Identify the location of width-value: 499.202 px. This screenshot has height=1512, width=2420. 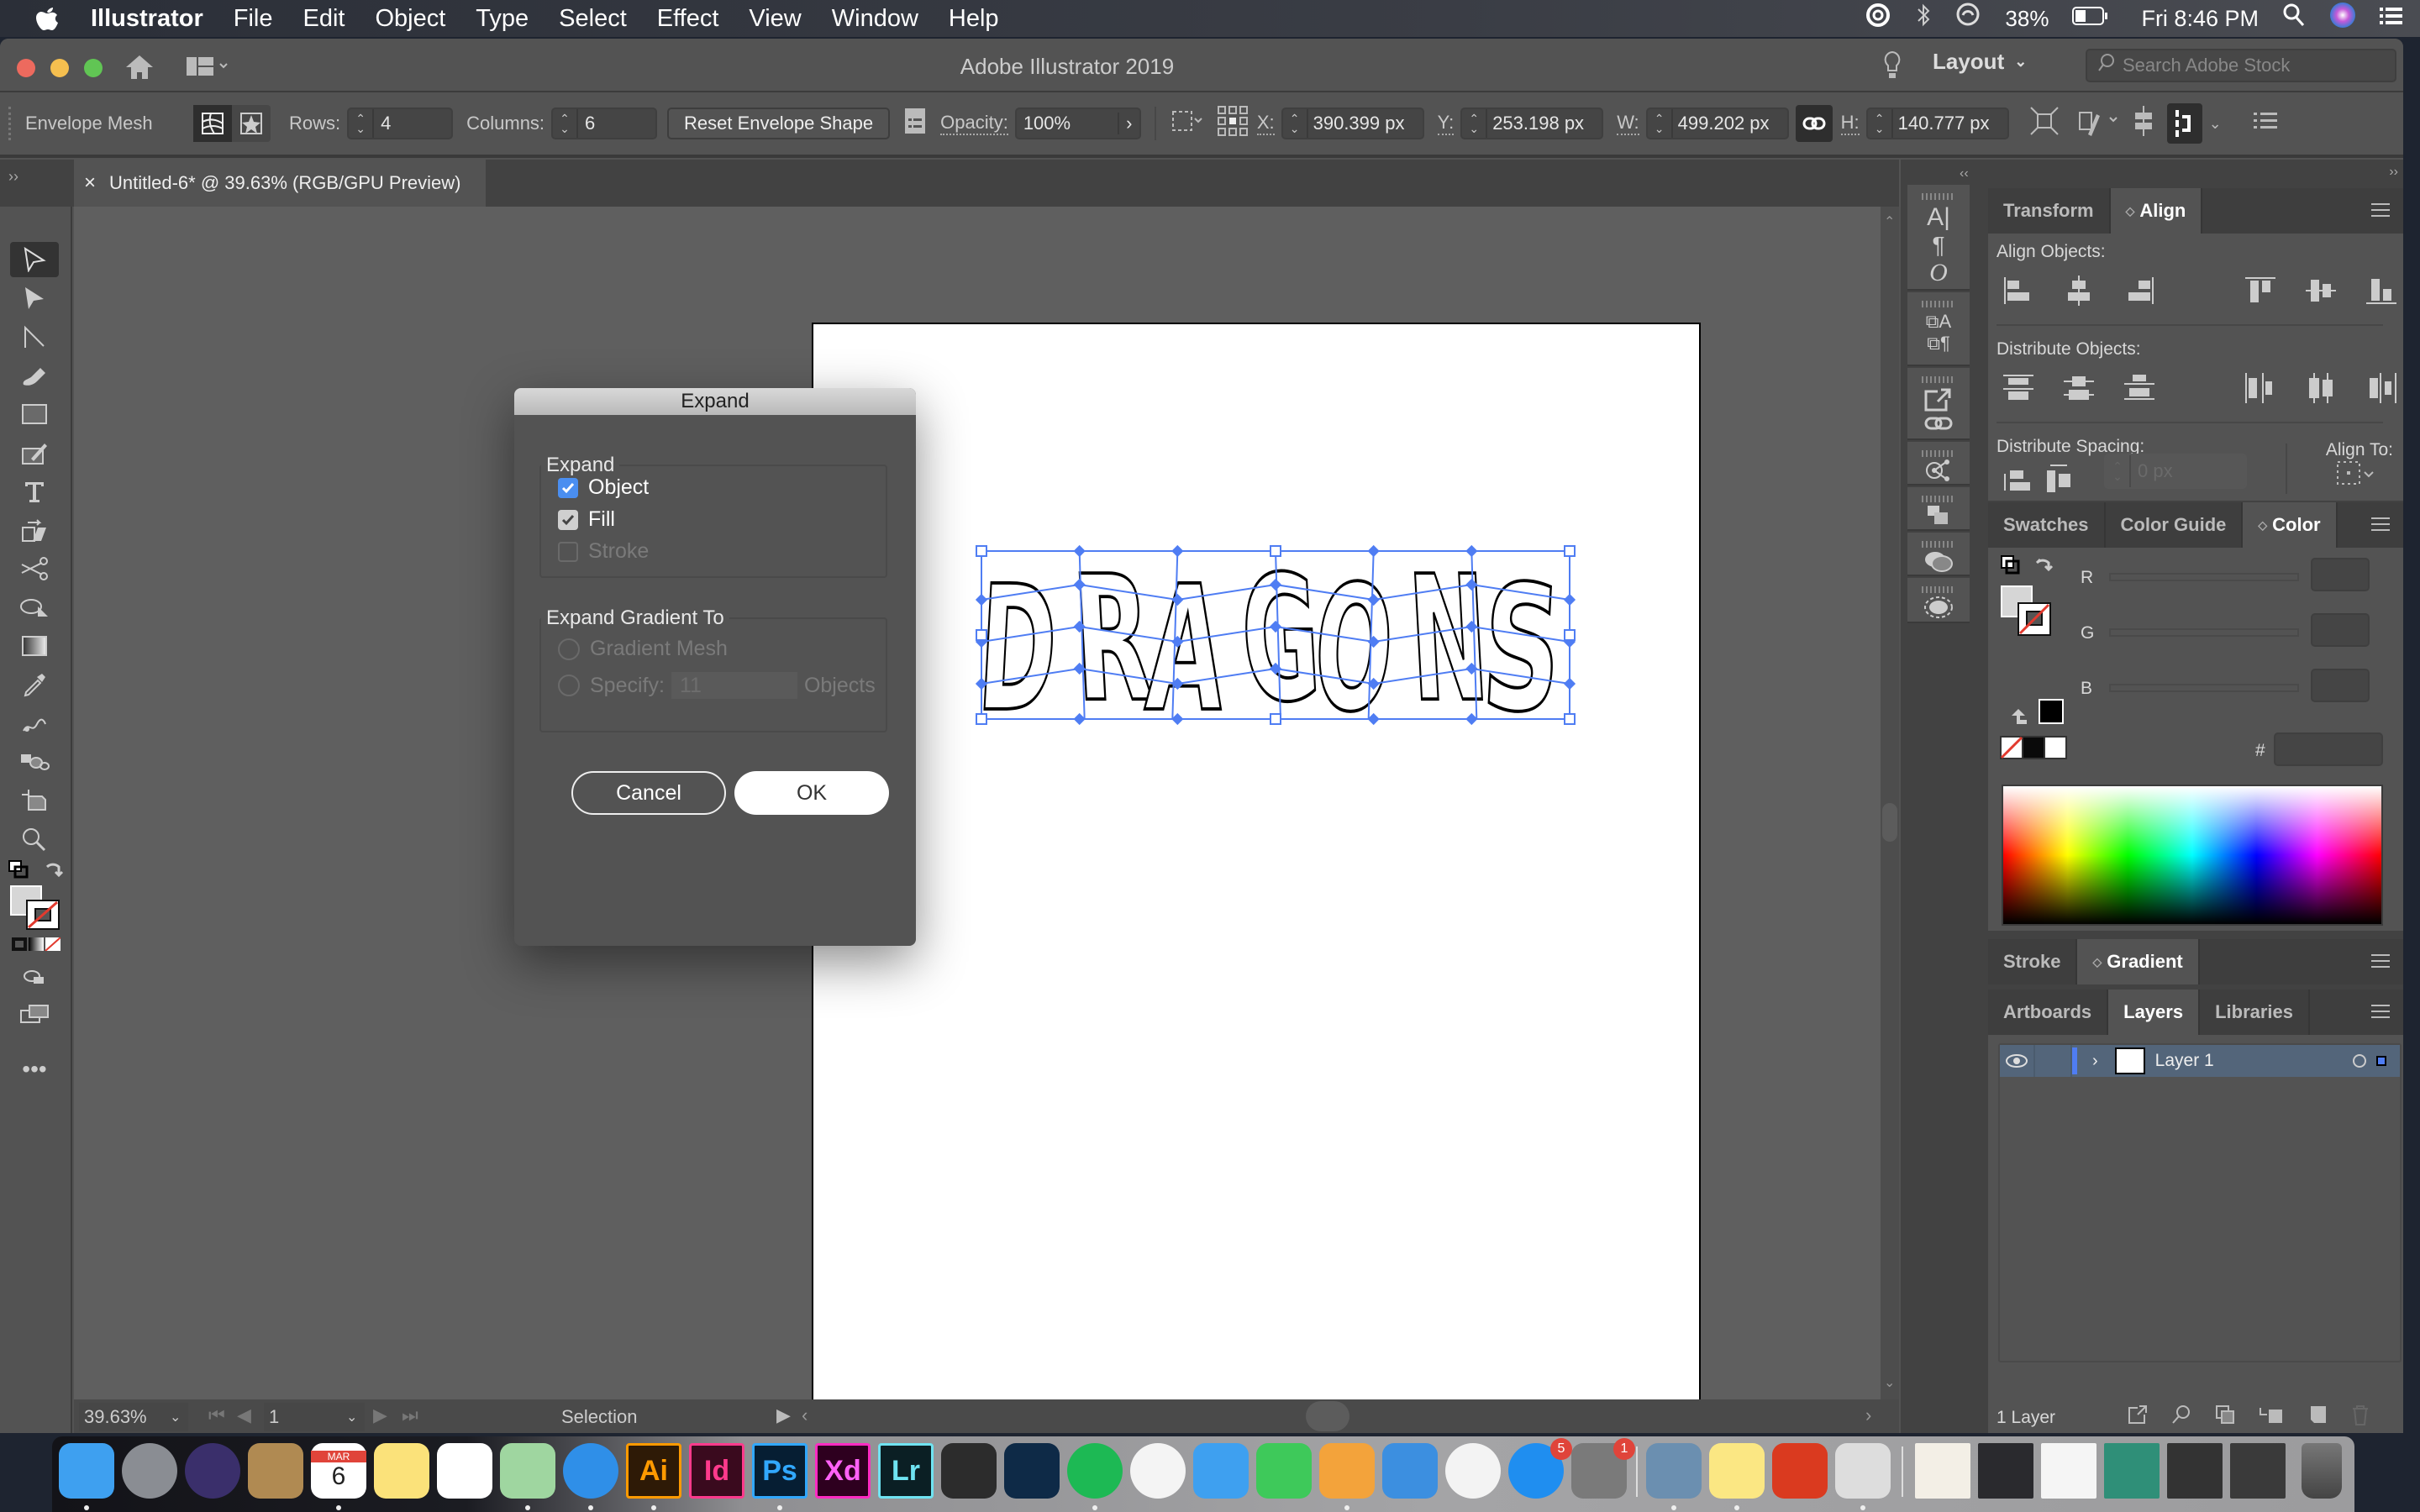
(1724, 123).